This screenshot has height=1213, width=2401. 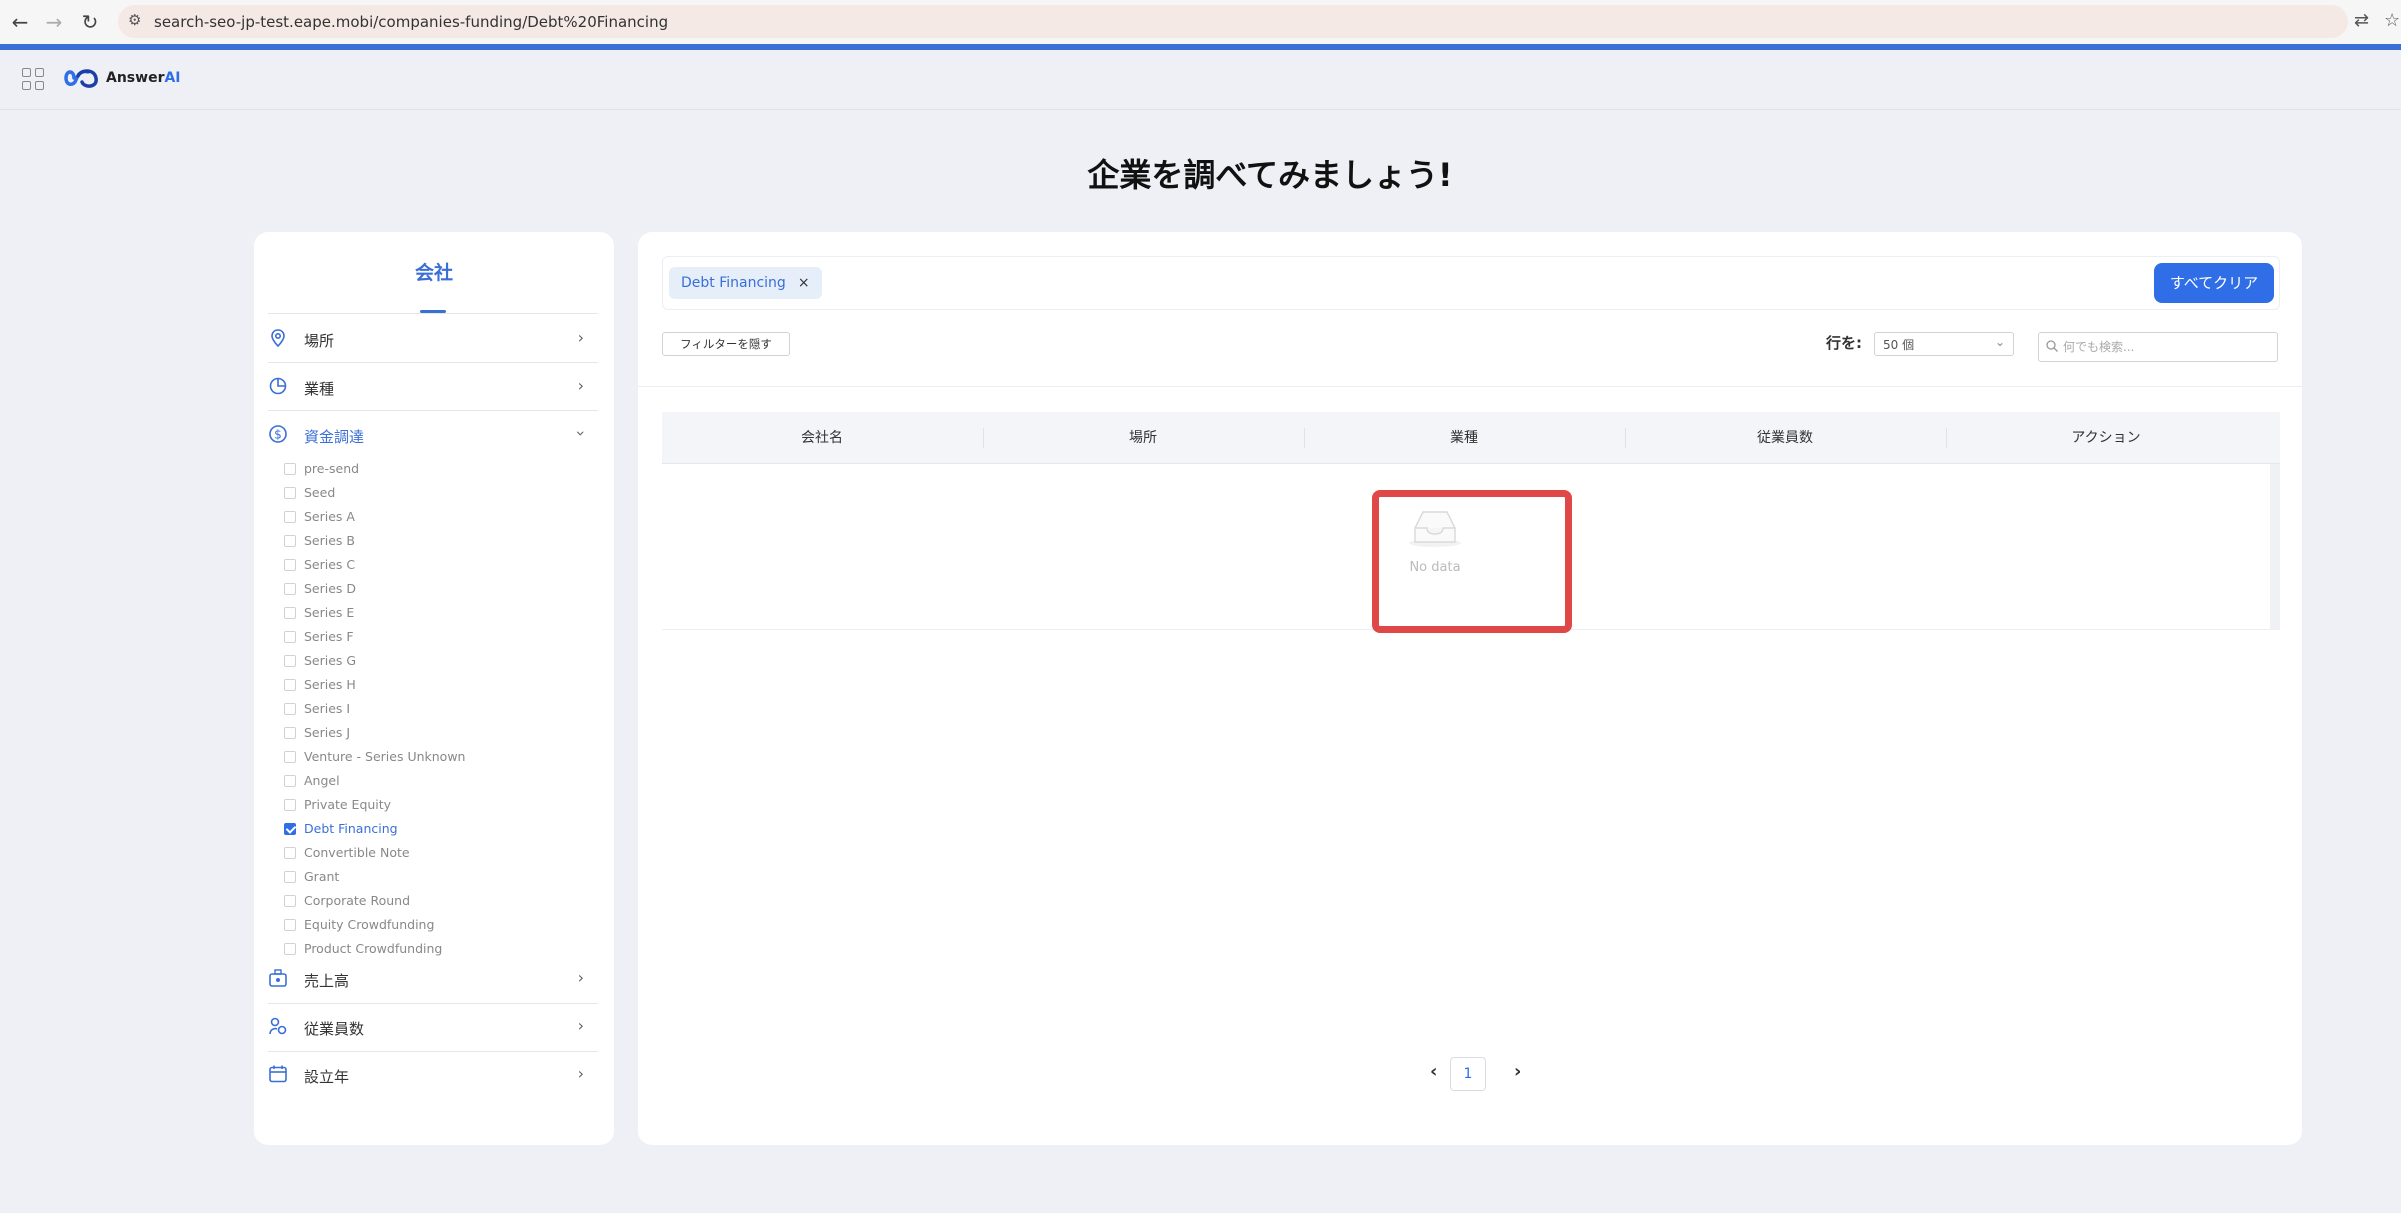 I want to click on forward-icon: →, so click(x=54, y=22).